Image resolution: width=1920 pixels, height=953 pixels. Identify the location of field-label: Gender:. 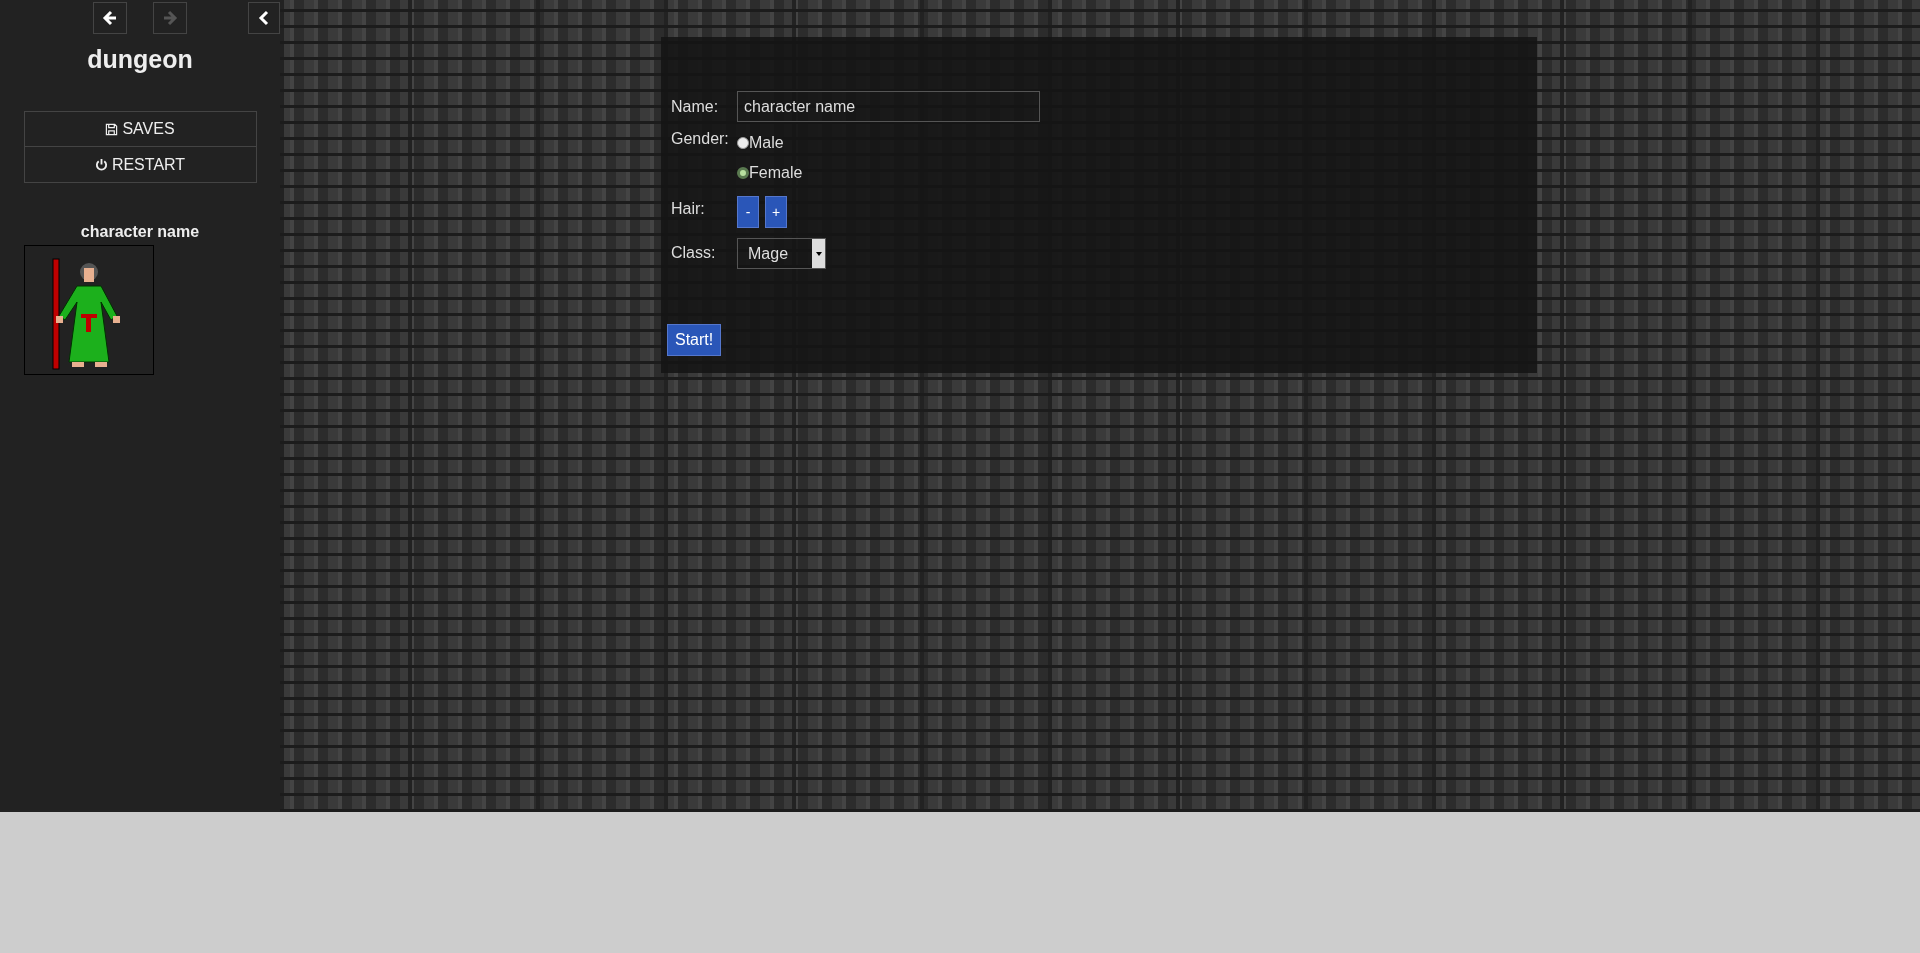
(700, 139).